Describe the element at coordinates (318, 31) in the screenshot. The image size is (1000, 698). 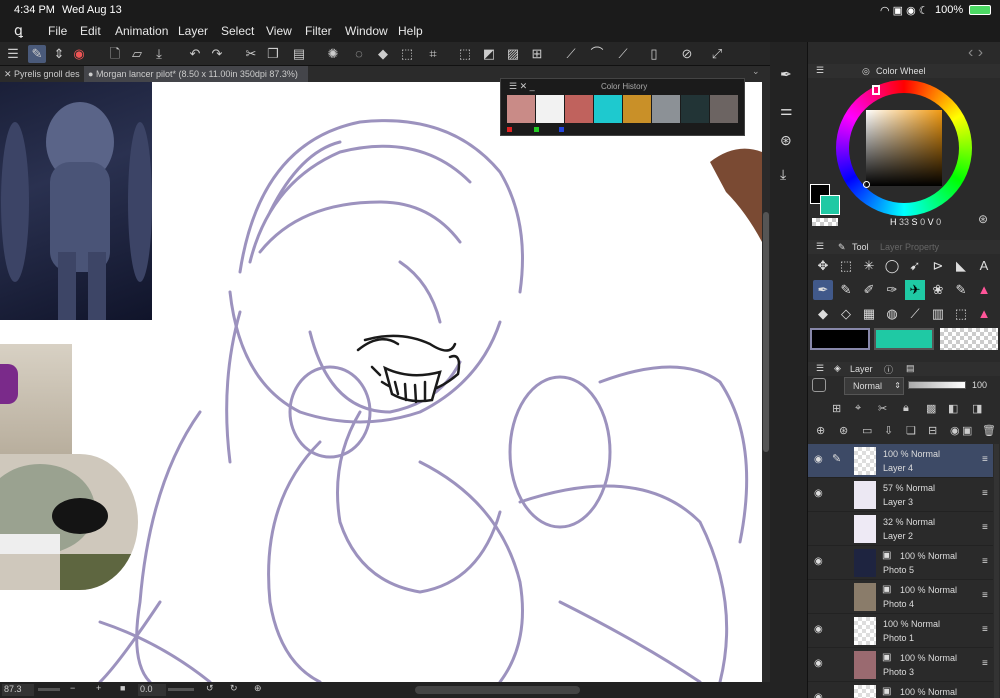
I see `menu-filter: Filter` at that location.